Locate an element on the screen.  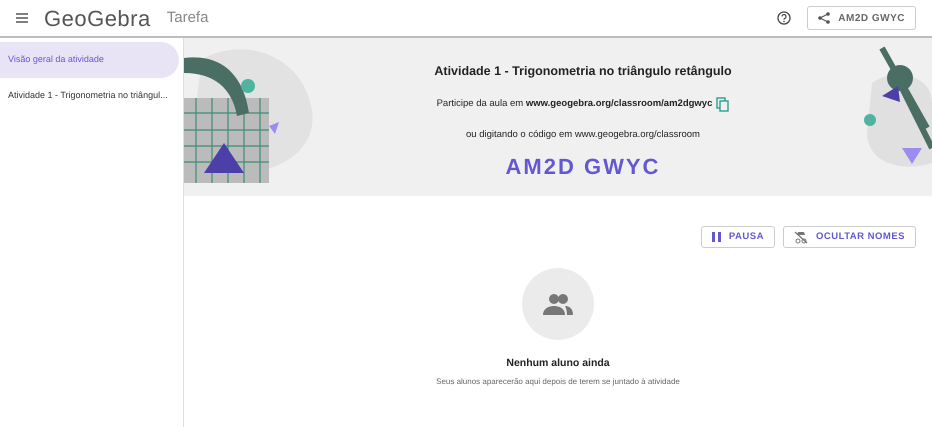
activity-title: Atividade 1 - Trigonometria no triângulo retângulo is located at coordinates (583, 71).